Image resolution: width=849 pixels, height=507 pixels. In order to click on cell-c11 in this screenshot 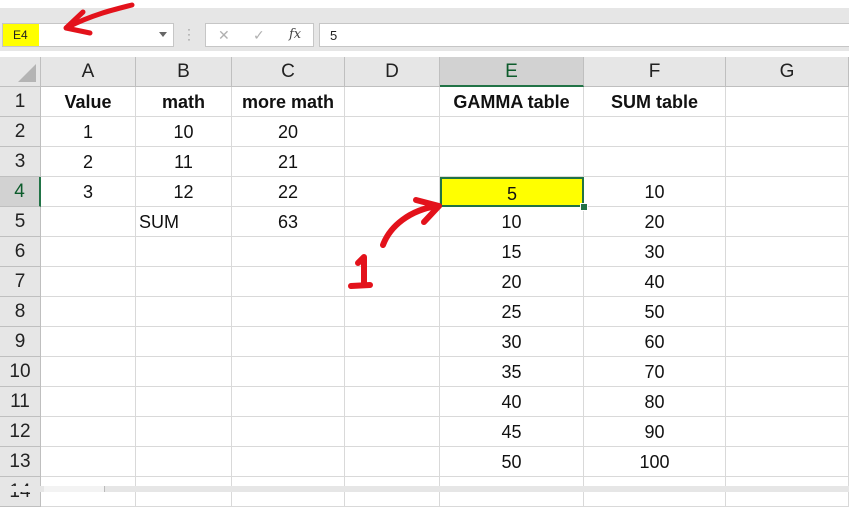, I will do `click(288, 402)`.